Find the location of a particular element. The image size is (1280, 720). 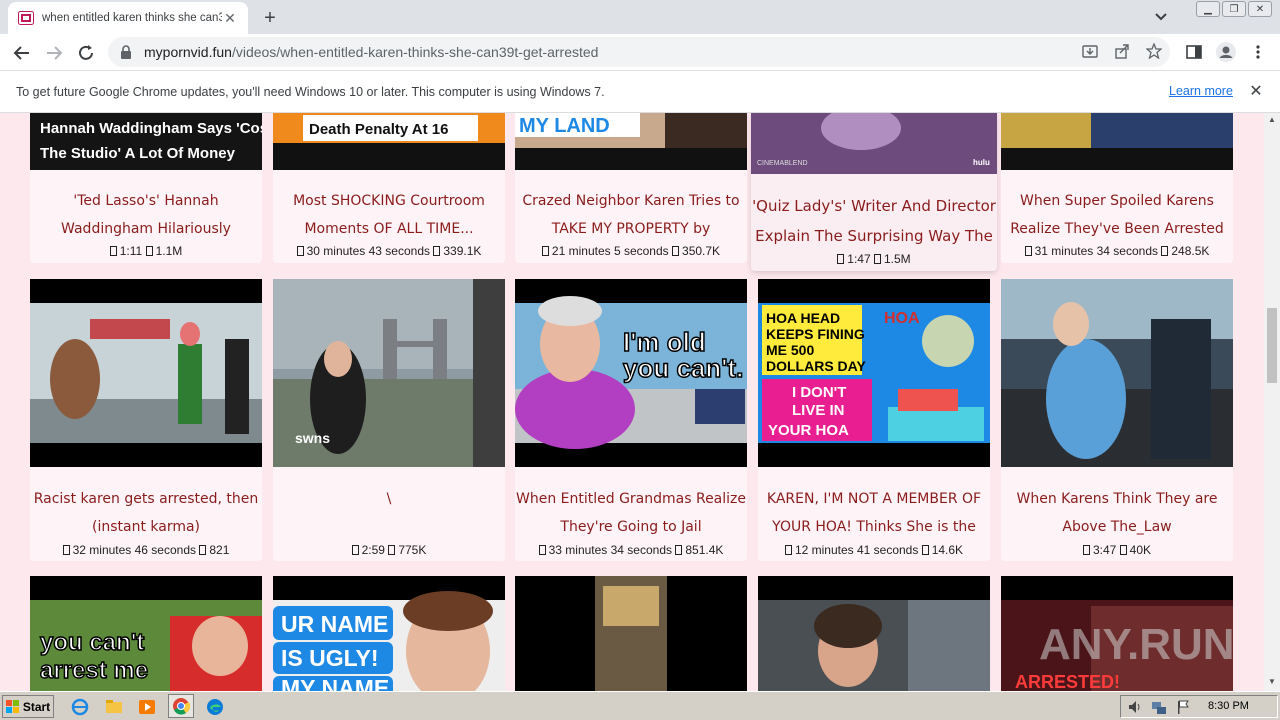

tab-close-icon: ✕ is located at coordinates (230, 18).